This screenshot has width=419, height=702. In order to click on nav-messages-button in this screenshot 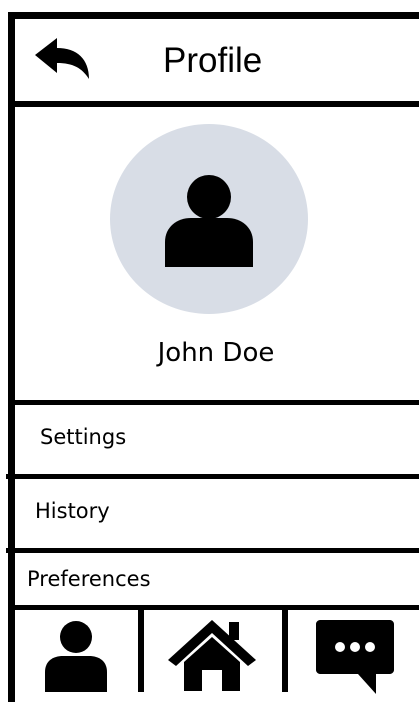, I will do `click(353, 652)`.